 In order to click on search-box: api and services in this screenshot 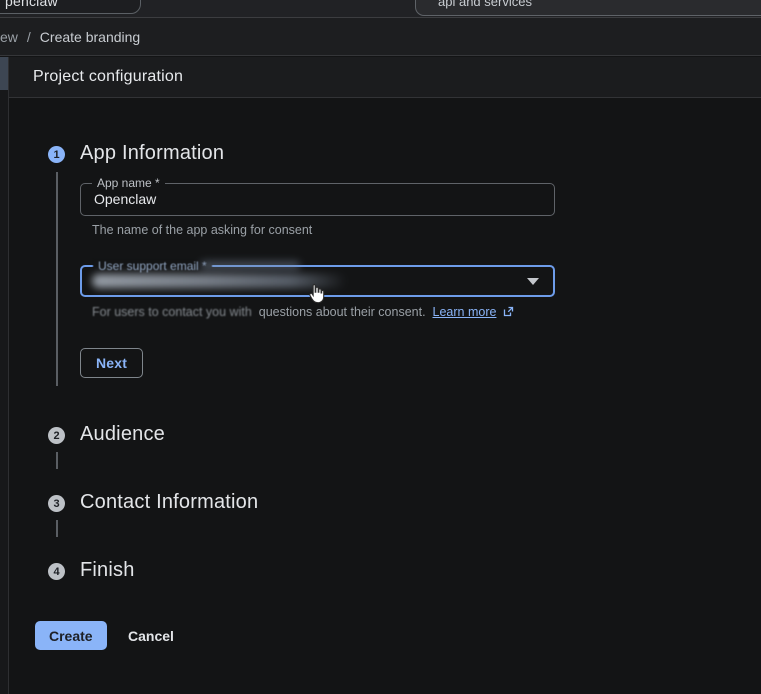, I will do `click(588, 8)`.